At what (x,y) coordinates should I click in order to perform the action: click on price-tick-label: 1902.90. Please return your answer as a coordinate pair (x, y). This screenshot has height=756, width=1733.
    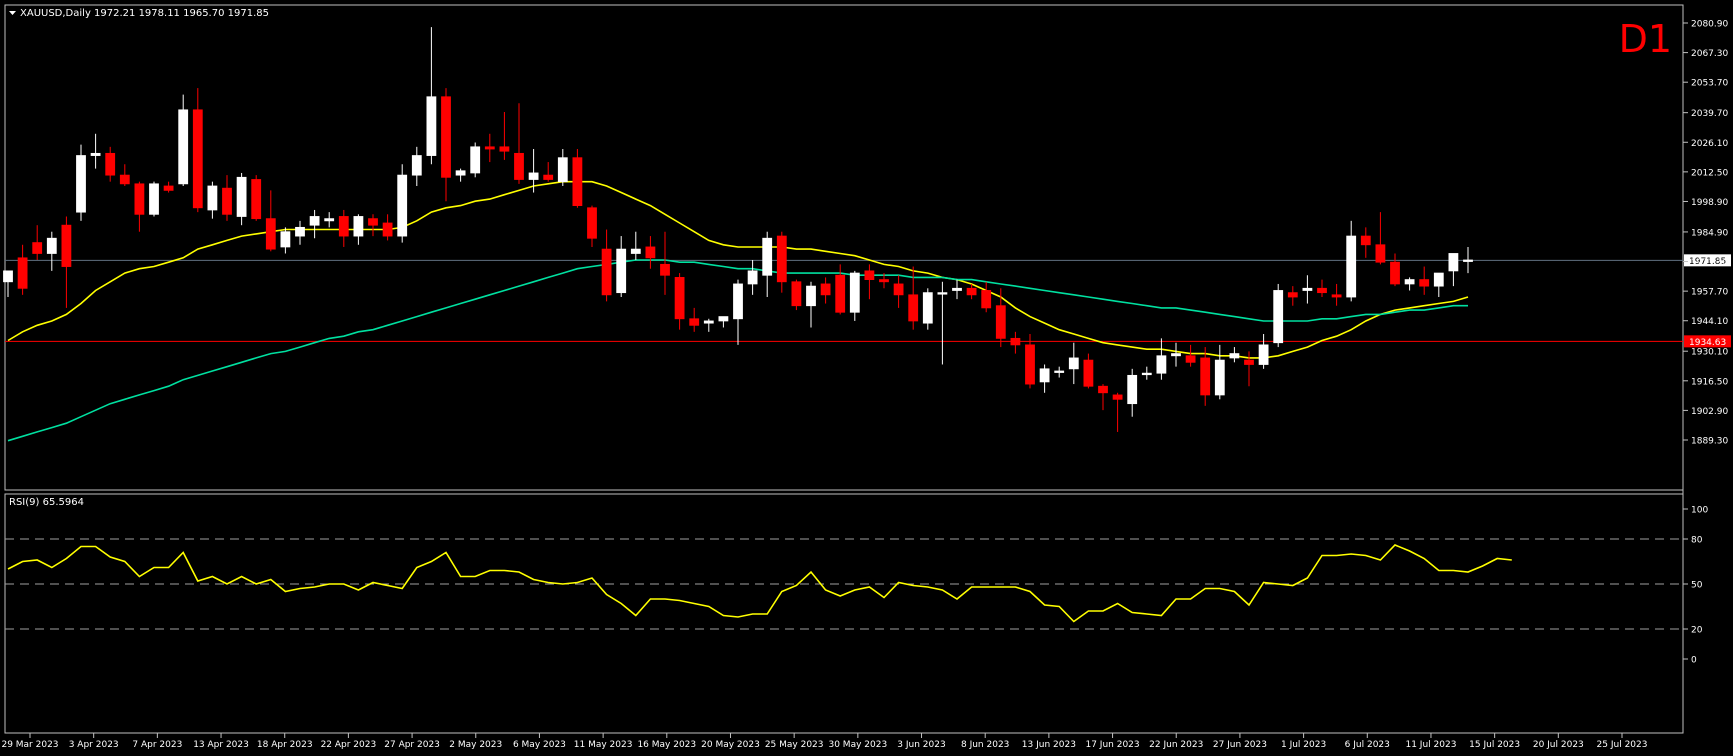
    Looking at the image, I should click on (1709, 412).